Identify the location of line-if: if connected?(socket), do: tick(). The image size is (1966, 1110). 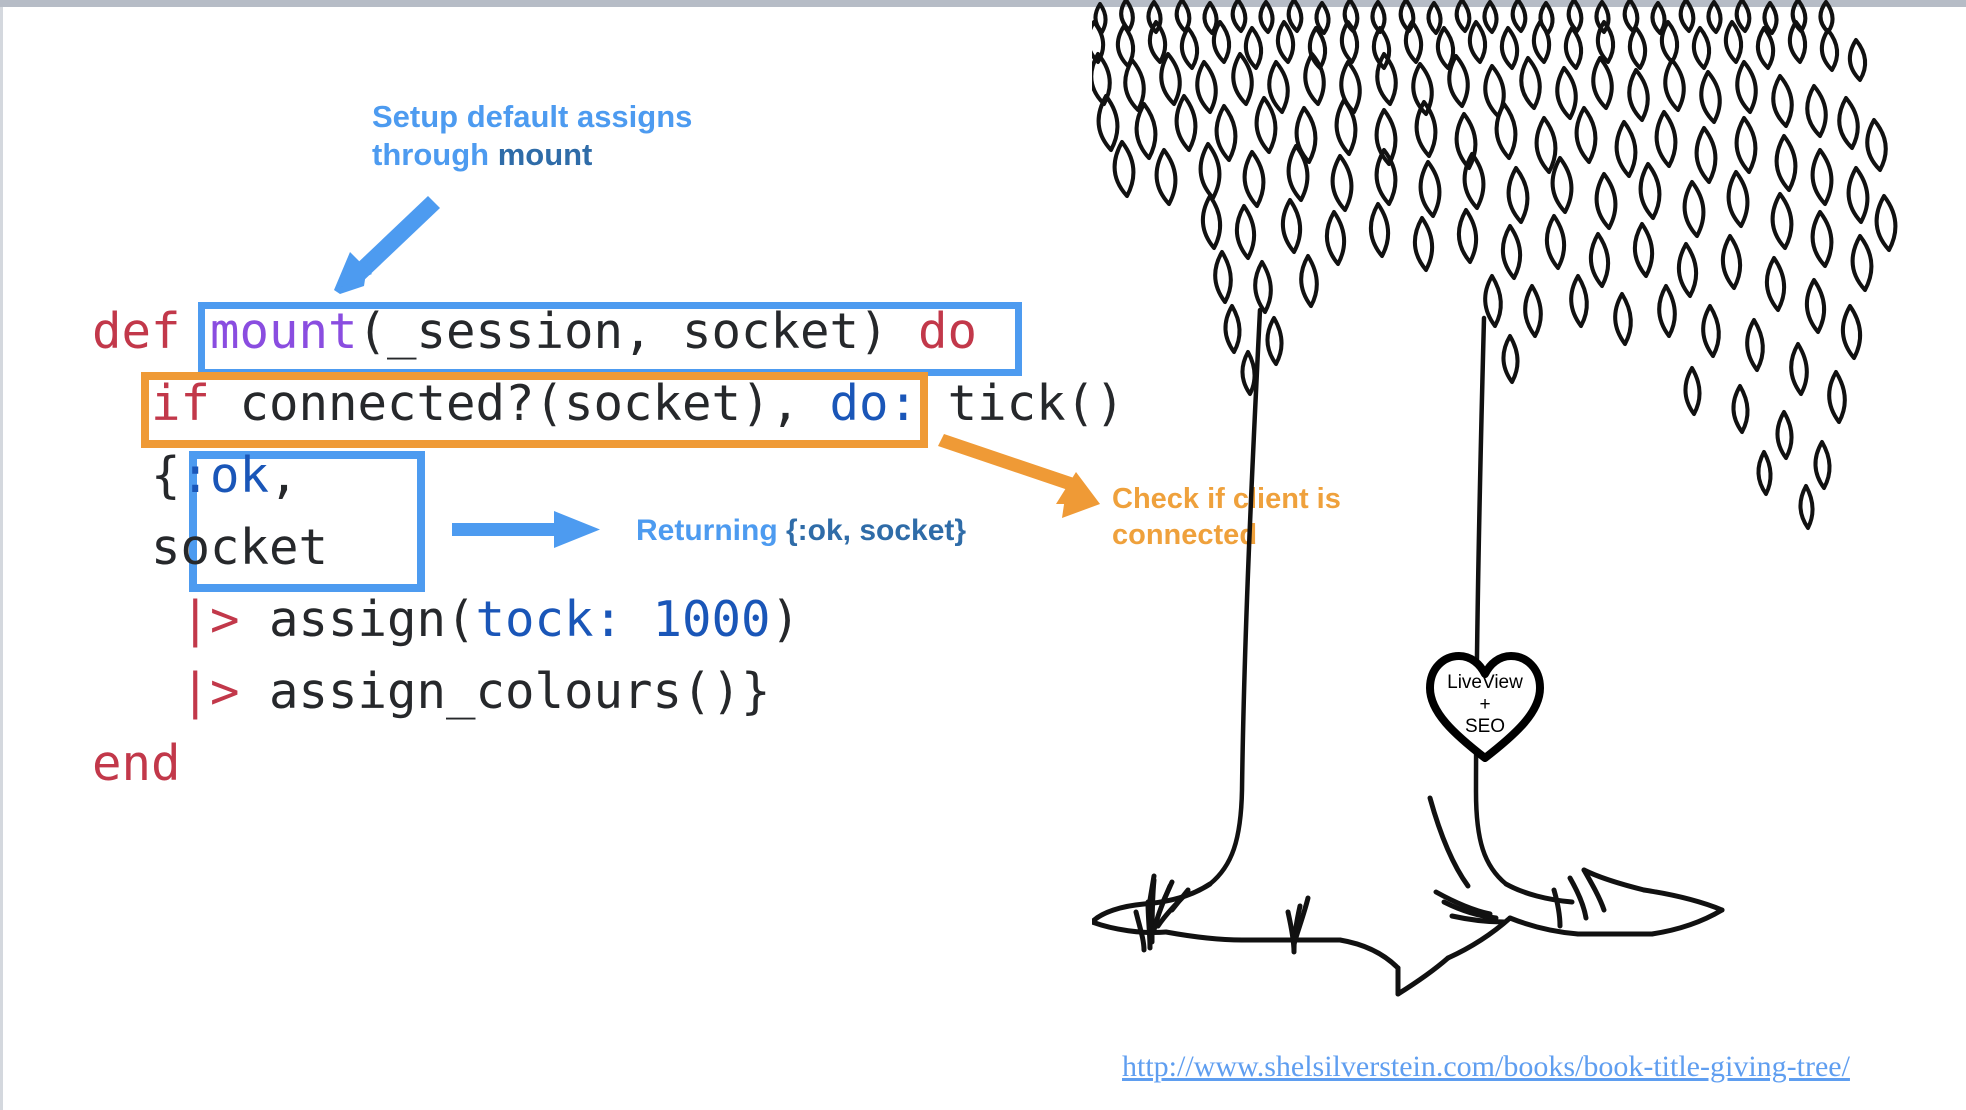
(608, 404).